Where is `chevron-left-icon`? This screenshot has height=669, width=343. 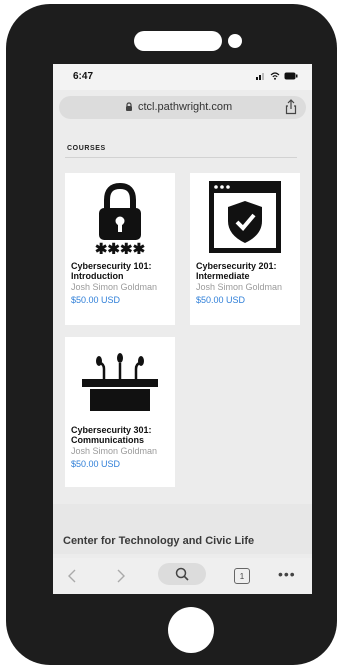
chevron-left-icon is located at coordinates (72, 576).